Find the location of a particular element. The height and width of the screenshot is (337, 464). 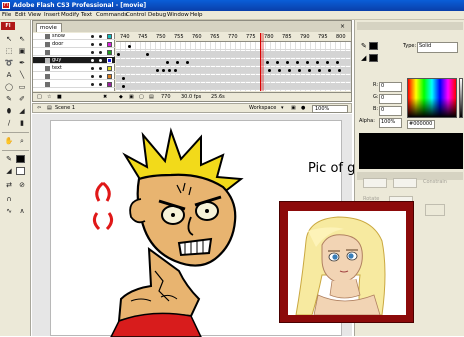

playhead is located at coordinates (262, 62).